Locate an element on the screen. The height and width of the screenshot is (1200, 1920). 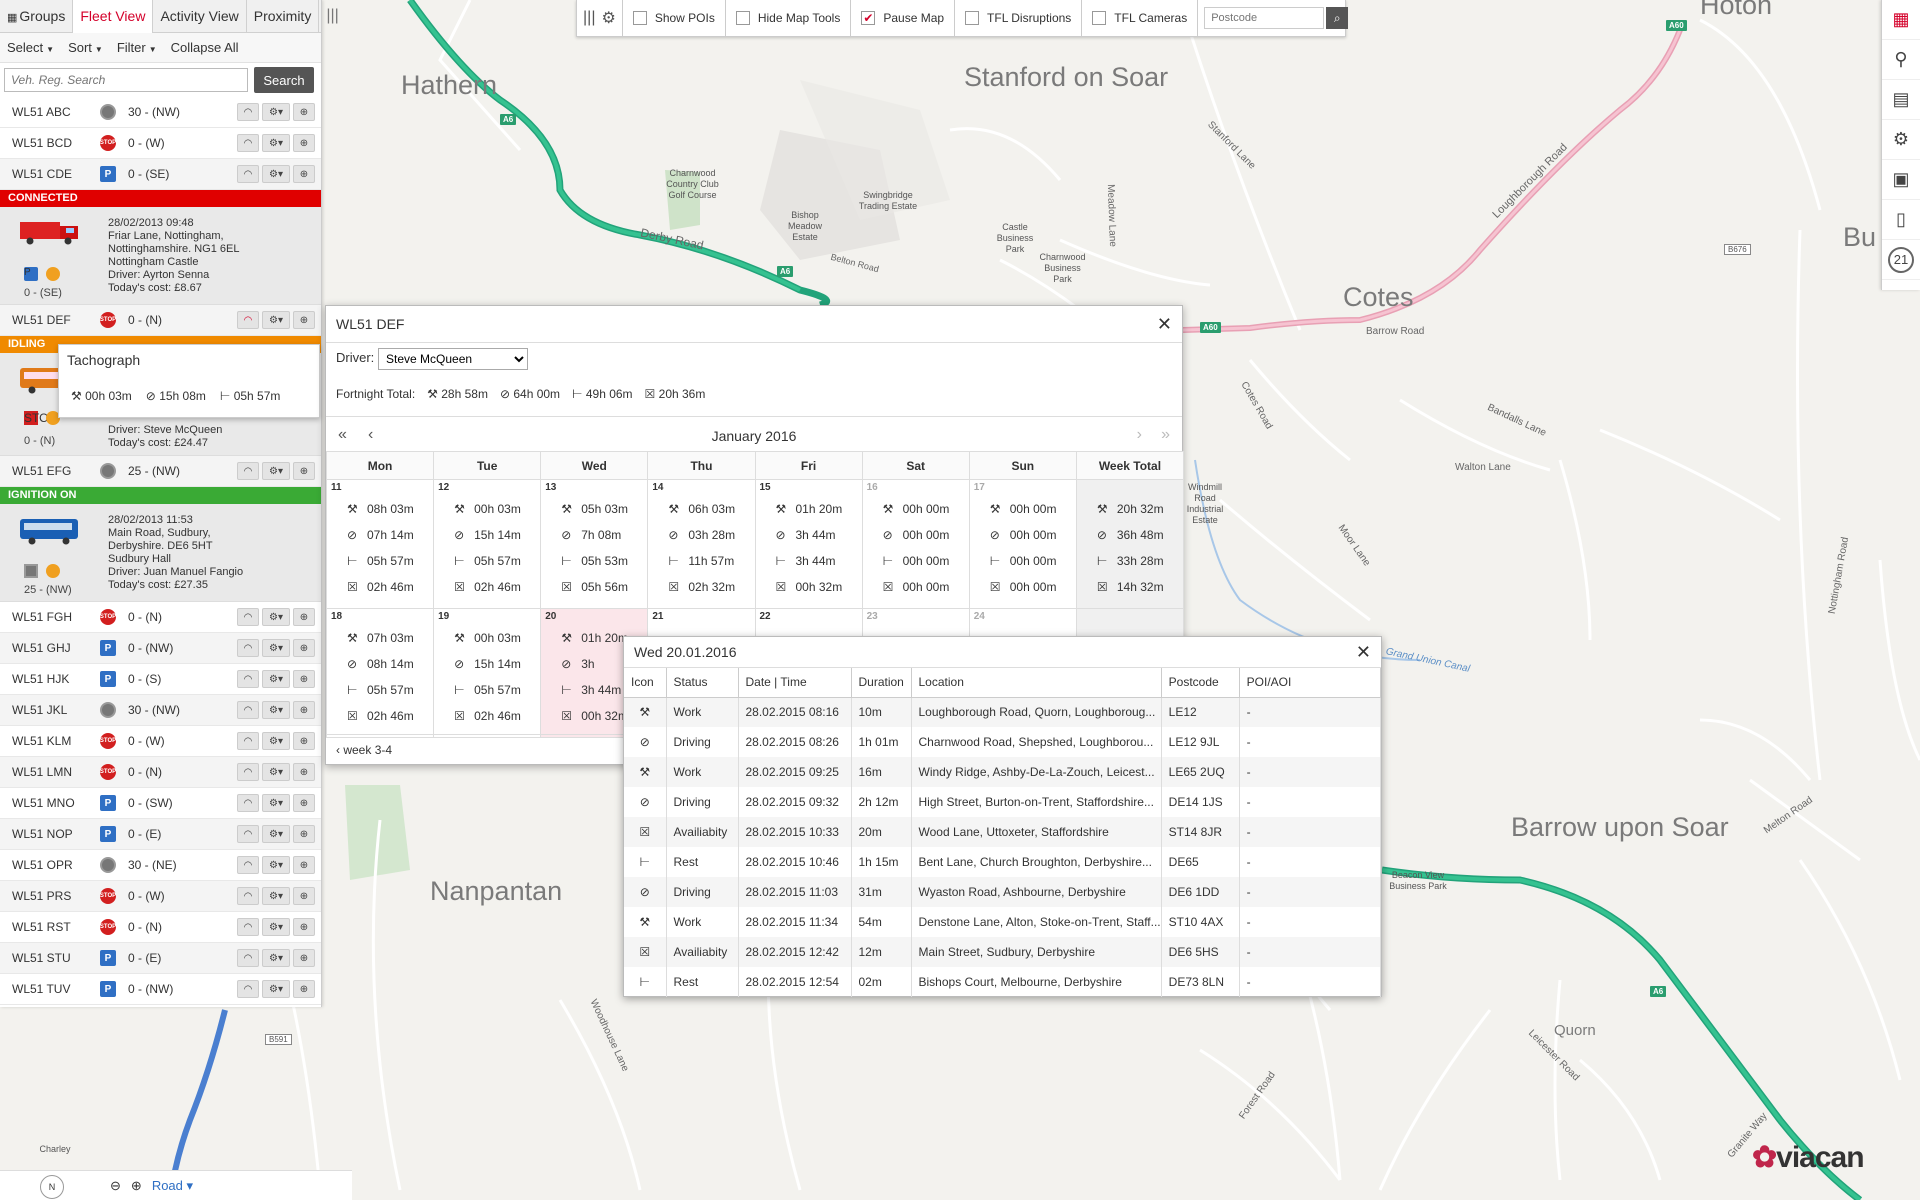
vehicle-row: WL51 GHJ P 0 - (NW) ◠ ⚙▾ ⊕ is located at coordinates (160, 648).